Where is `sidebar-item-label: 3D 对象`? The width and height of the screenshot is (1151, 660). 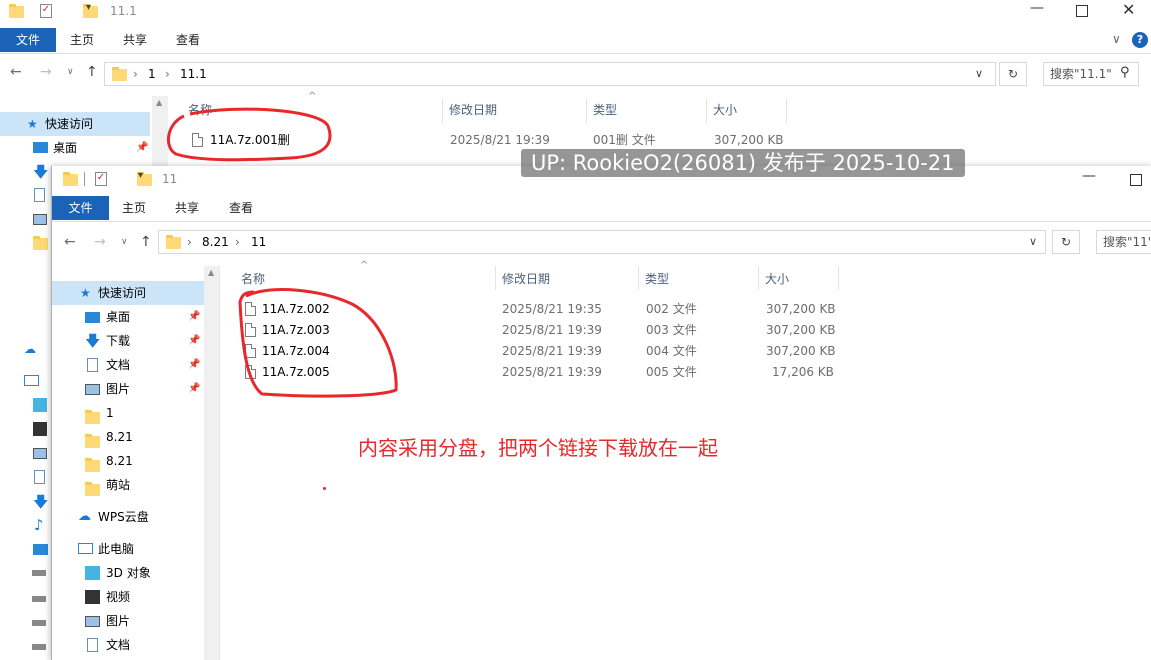
sidebar-item-label: 3D 对象 is located at coordinates (128, 573).